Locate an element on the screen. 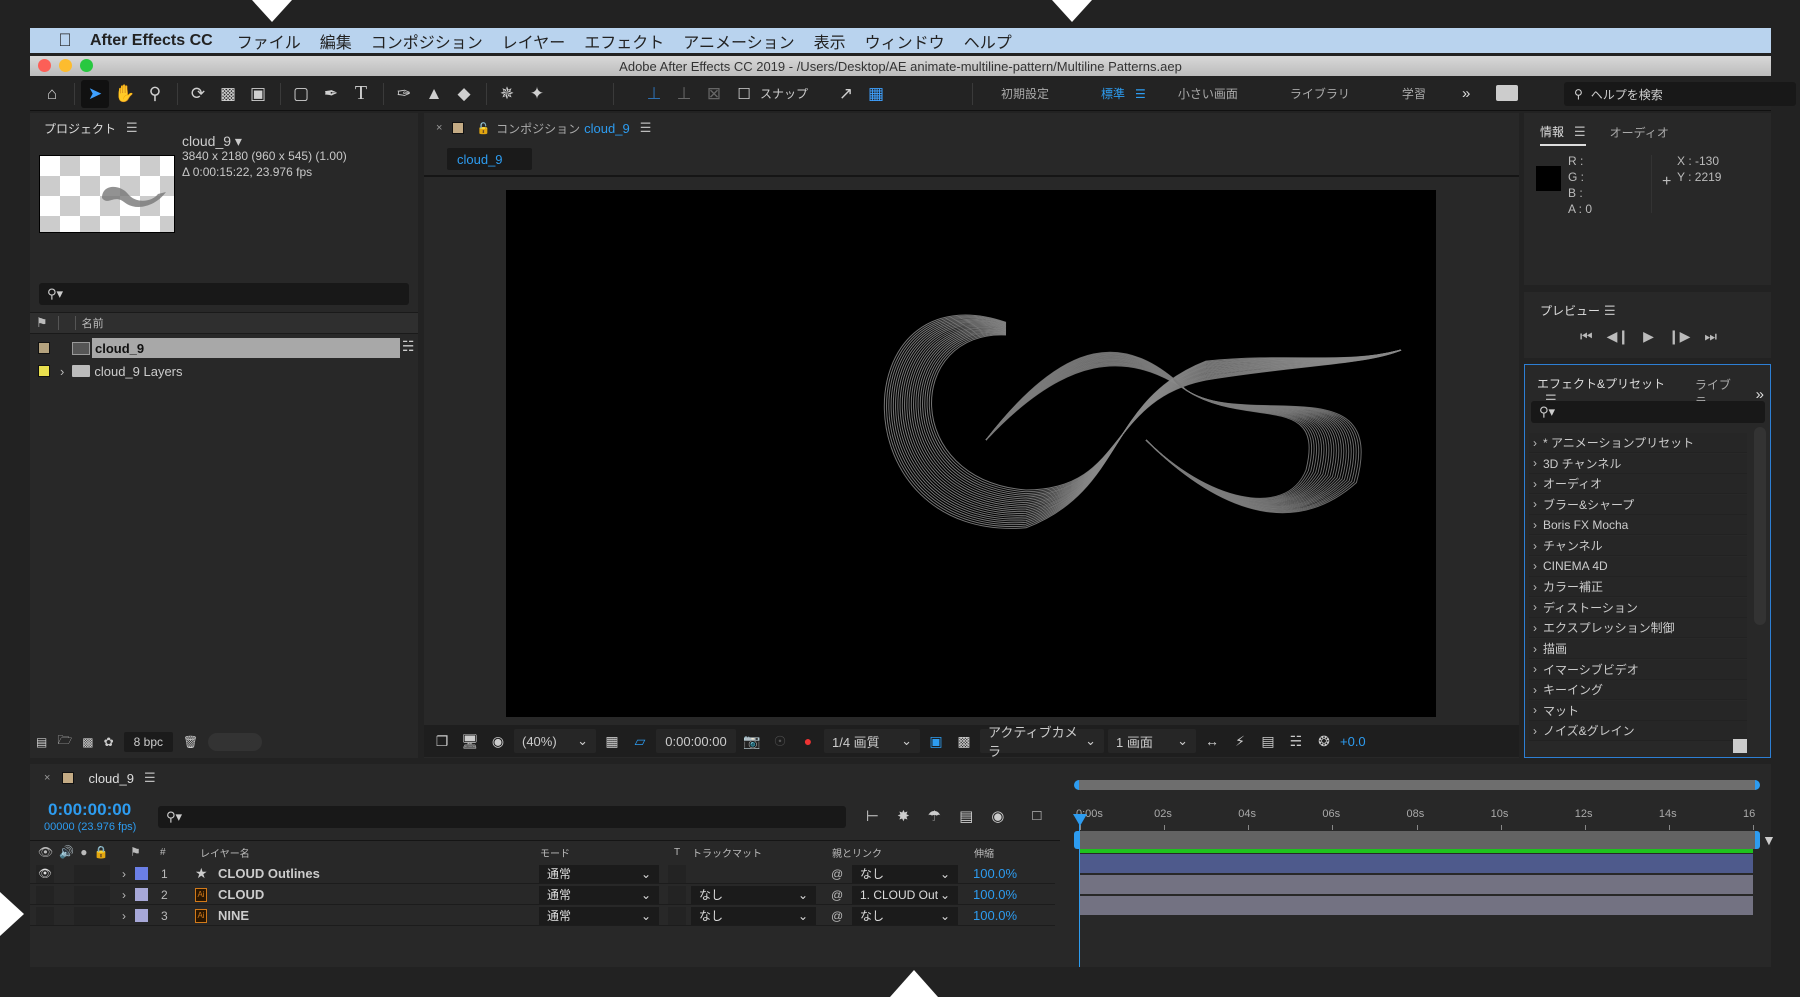 This screenshot has height=997, width=1800. effects-scrollbar is located at coordinates (1760, 526).